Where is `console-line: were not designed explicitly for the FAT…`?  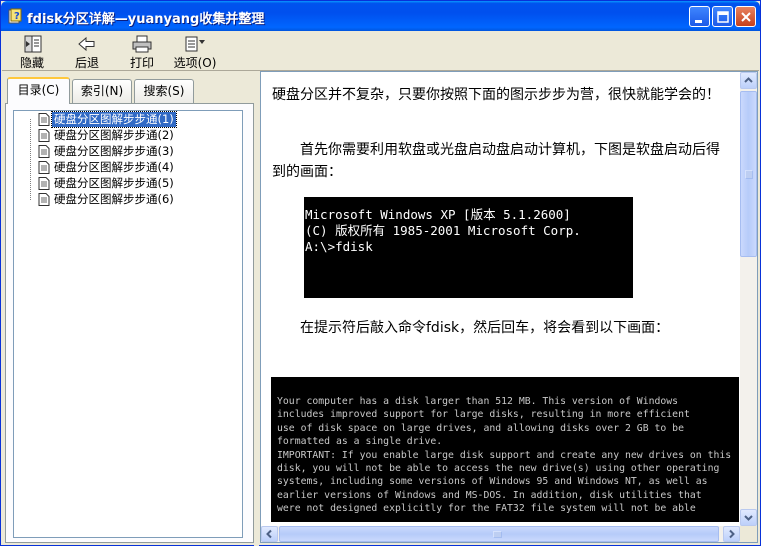 console-line: were not designed explicitly for the FAT… is located at coordinates (486, 509).